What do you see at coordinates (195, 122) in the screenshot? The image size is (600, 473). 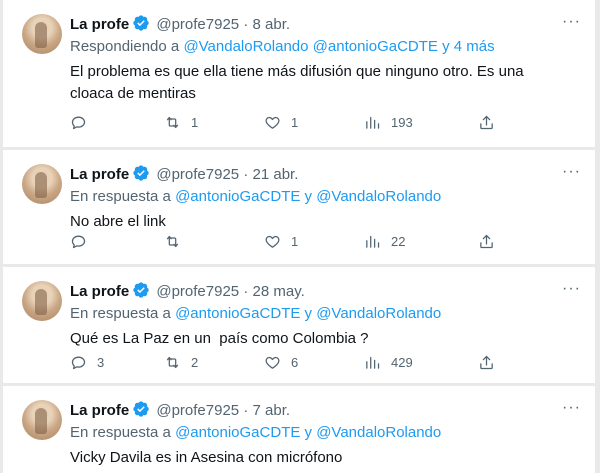 I see `retweet-count: 1` at bounding box center [195, 122].